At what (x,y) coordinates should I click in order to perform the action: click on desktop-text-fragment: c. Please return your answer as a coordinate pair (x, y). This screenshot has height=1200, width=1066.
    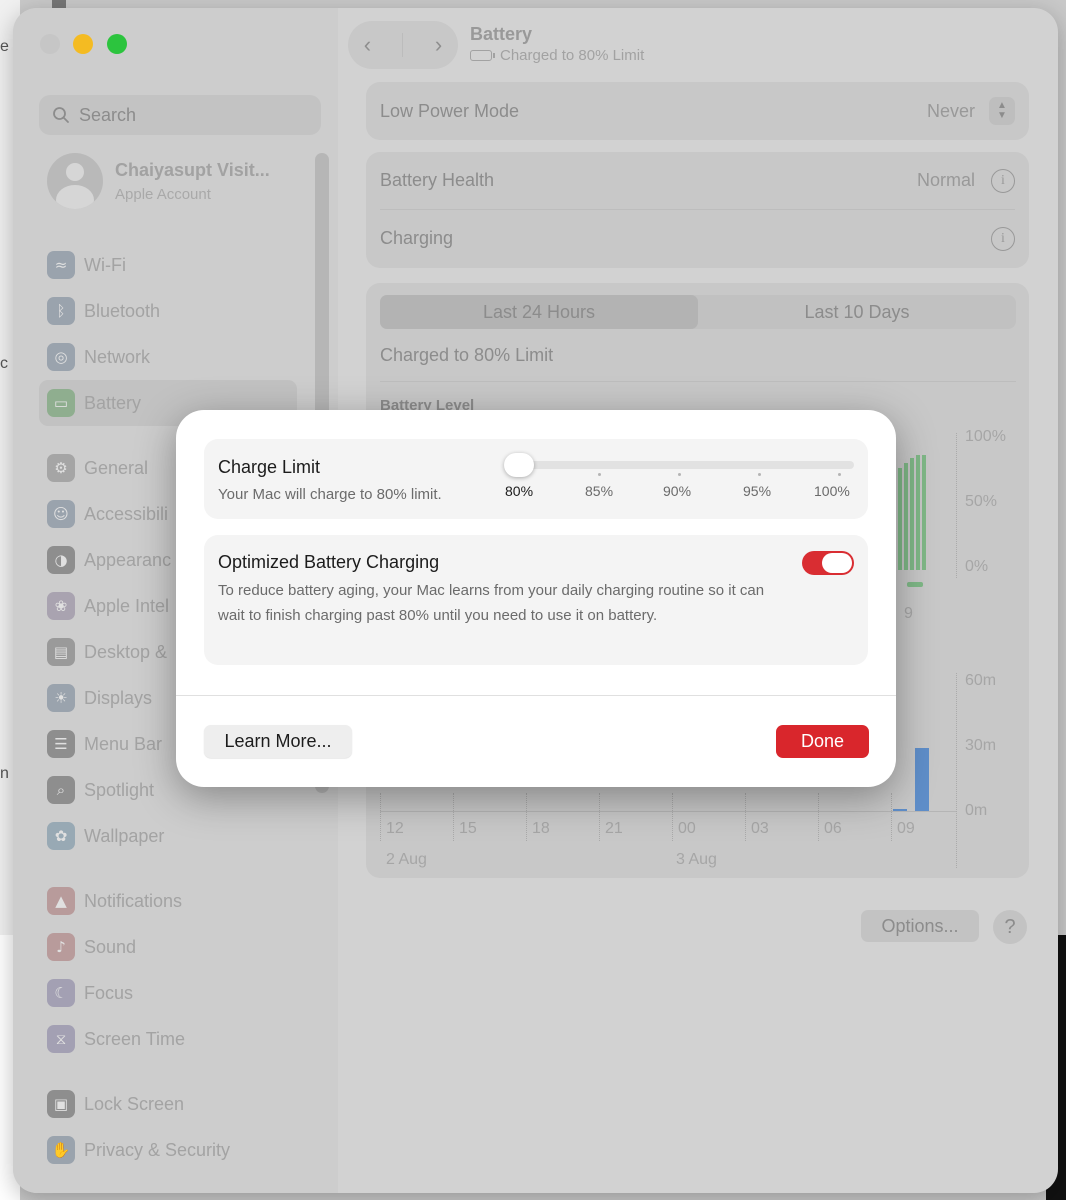
    Looking at the image, I should click on (4, 363).